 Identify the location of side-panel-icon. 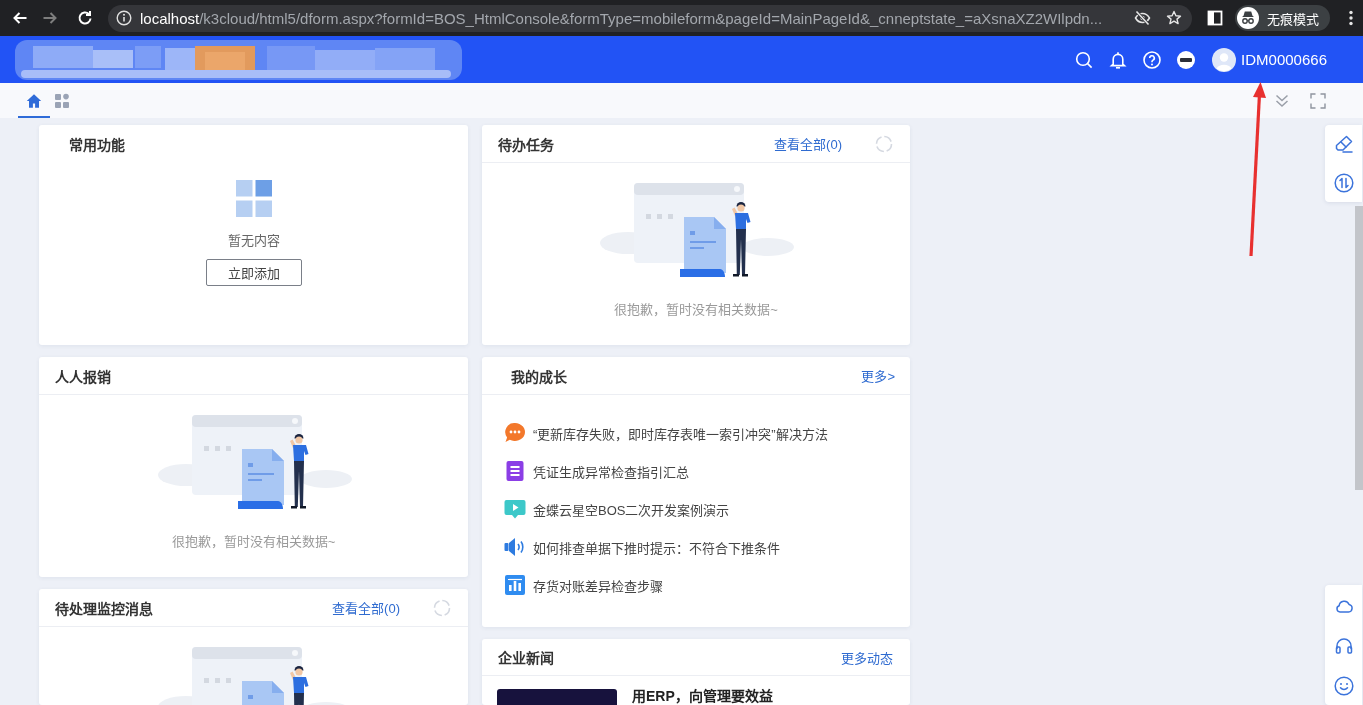
(1215, 18).